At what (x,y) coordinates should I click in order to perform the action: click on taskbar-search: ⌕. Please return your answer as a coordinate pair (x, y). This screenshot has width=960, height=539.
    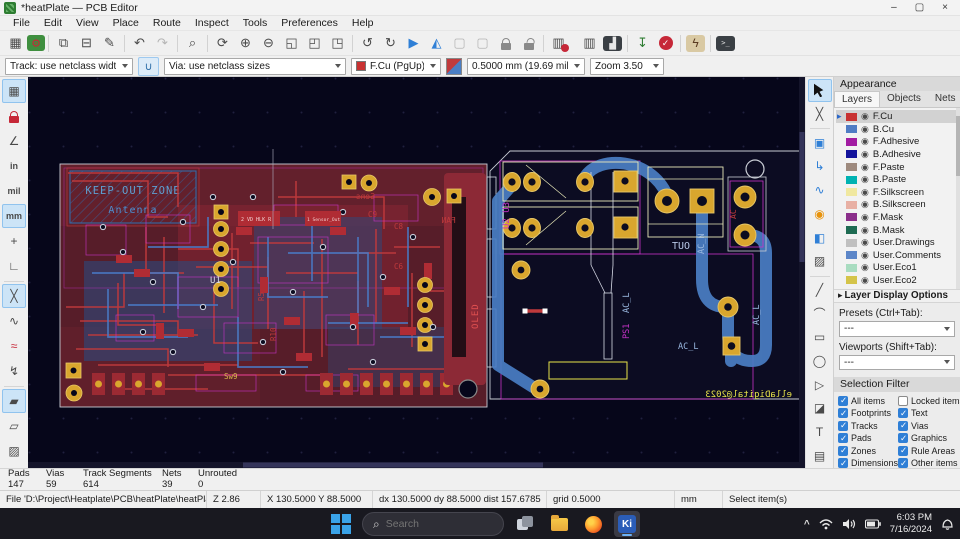
    Looking at the image, I should click on (433, 524).